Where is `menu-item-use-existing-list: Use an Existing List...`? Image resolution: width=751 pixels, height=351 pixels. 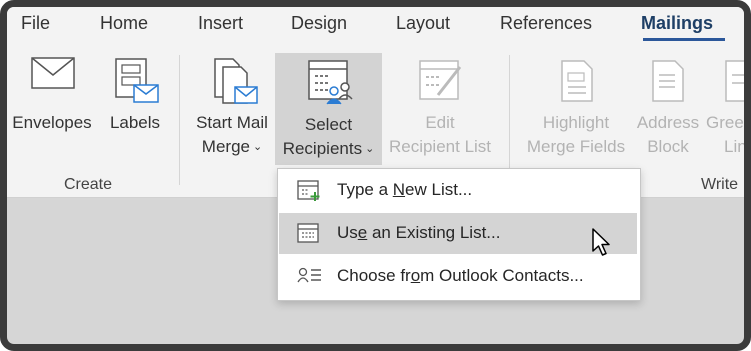
menu-item-use-existing-list: Use an Existing List... is located at coordinates (458, 233).